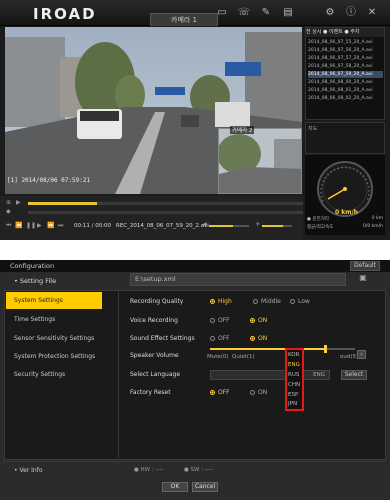 The width and height of the screenshot is (390, 500). I want to click on select-language-label: Select Language, so click(155, 374).